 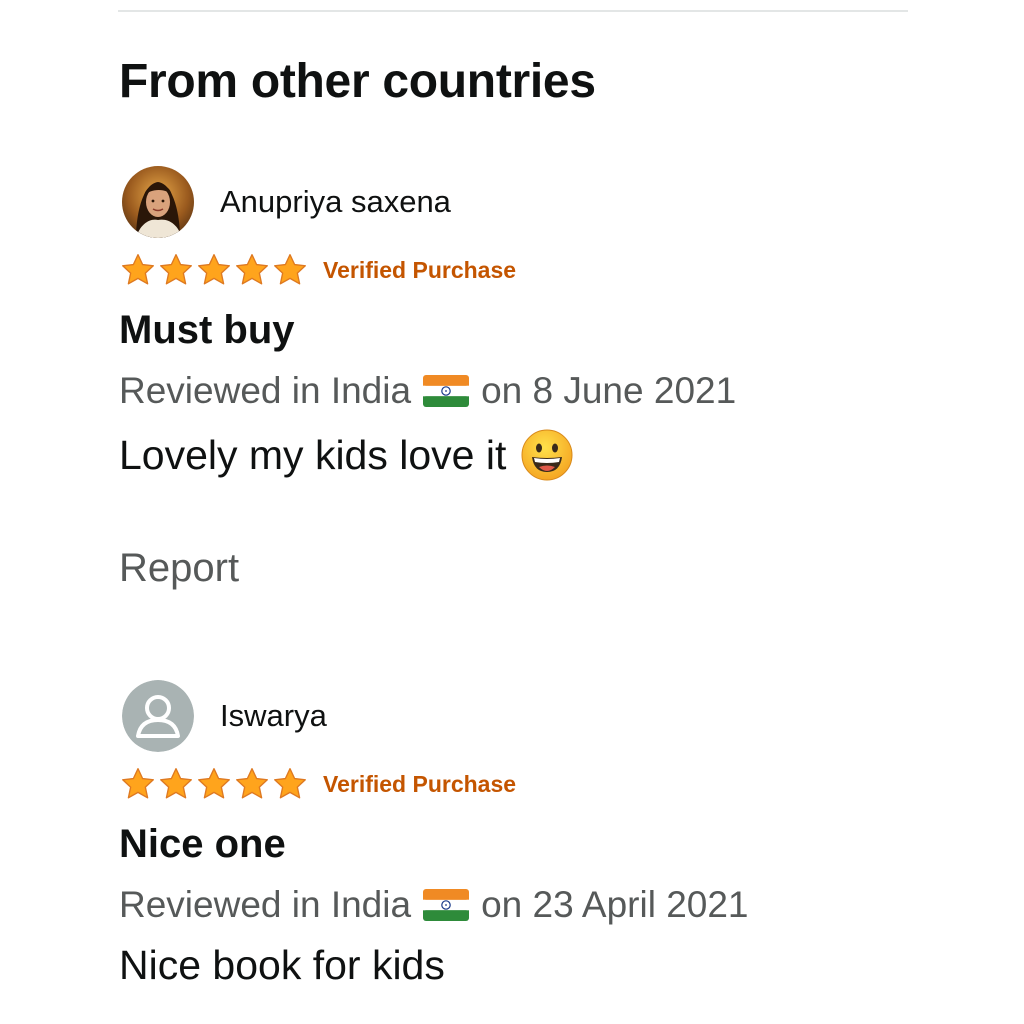 I want to click on review-date: on 23 April 2021, so click(x=615, y=904).